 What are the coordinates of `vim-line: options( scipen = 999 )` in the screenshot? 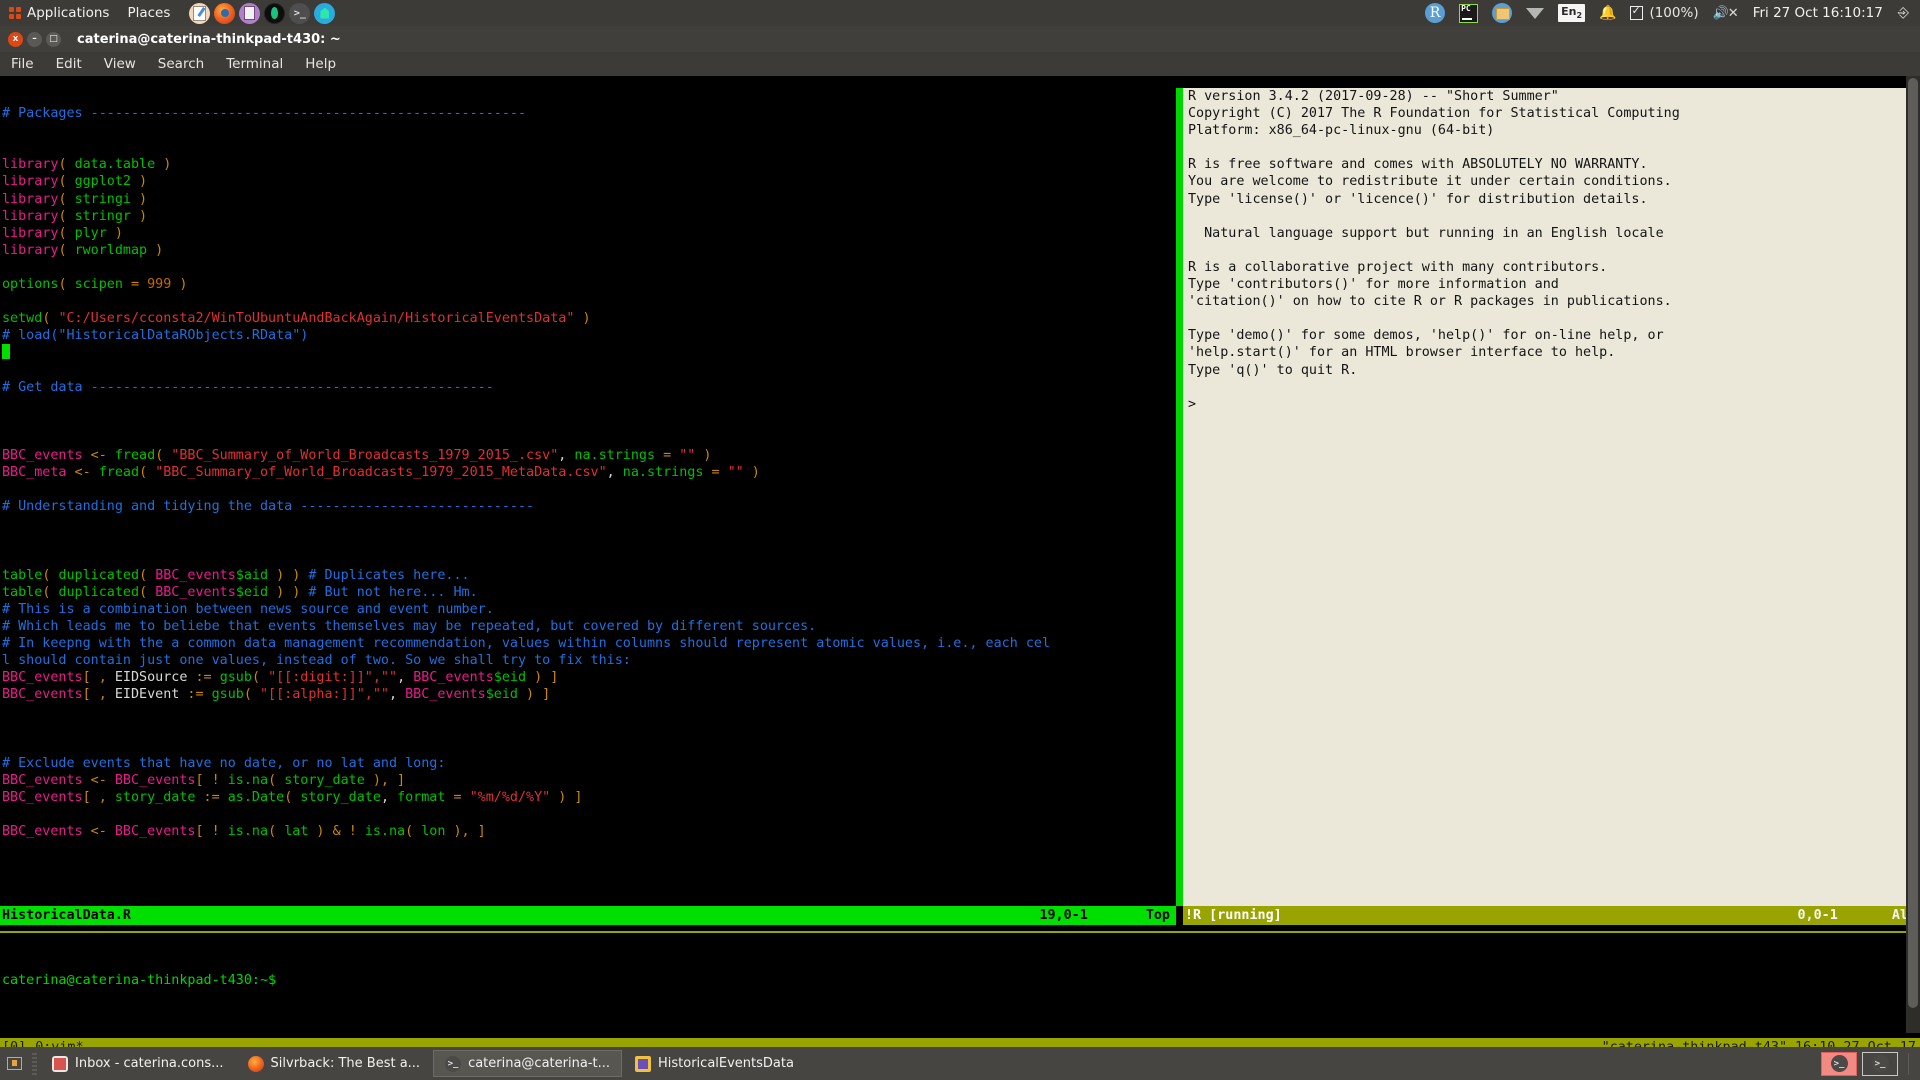 It's located at (588, 284).